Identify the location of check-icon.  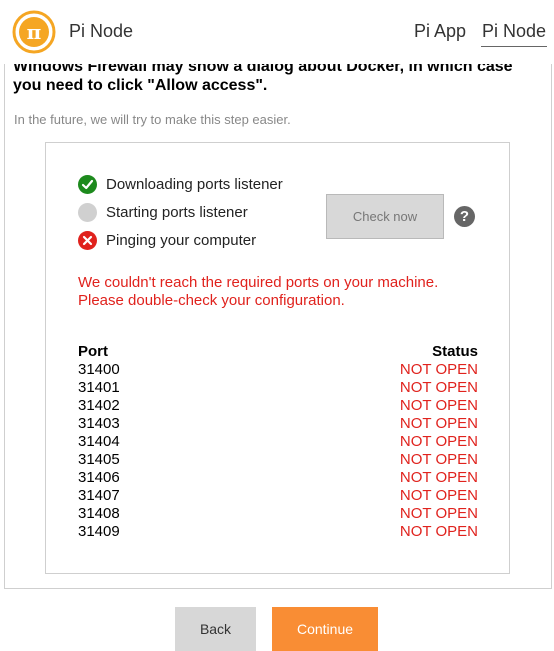
(87, 184).